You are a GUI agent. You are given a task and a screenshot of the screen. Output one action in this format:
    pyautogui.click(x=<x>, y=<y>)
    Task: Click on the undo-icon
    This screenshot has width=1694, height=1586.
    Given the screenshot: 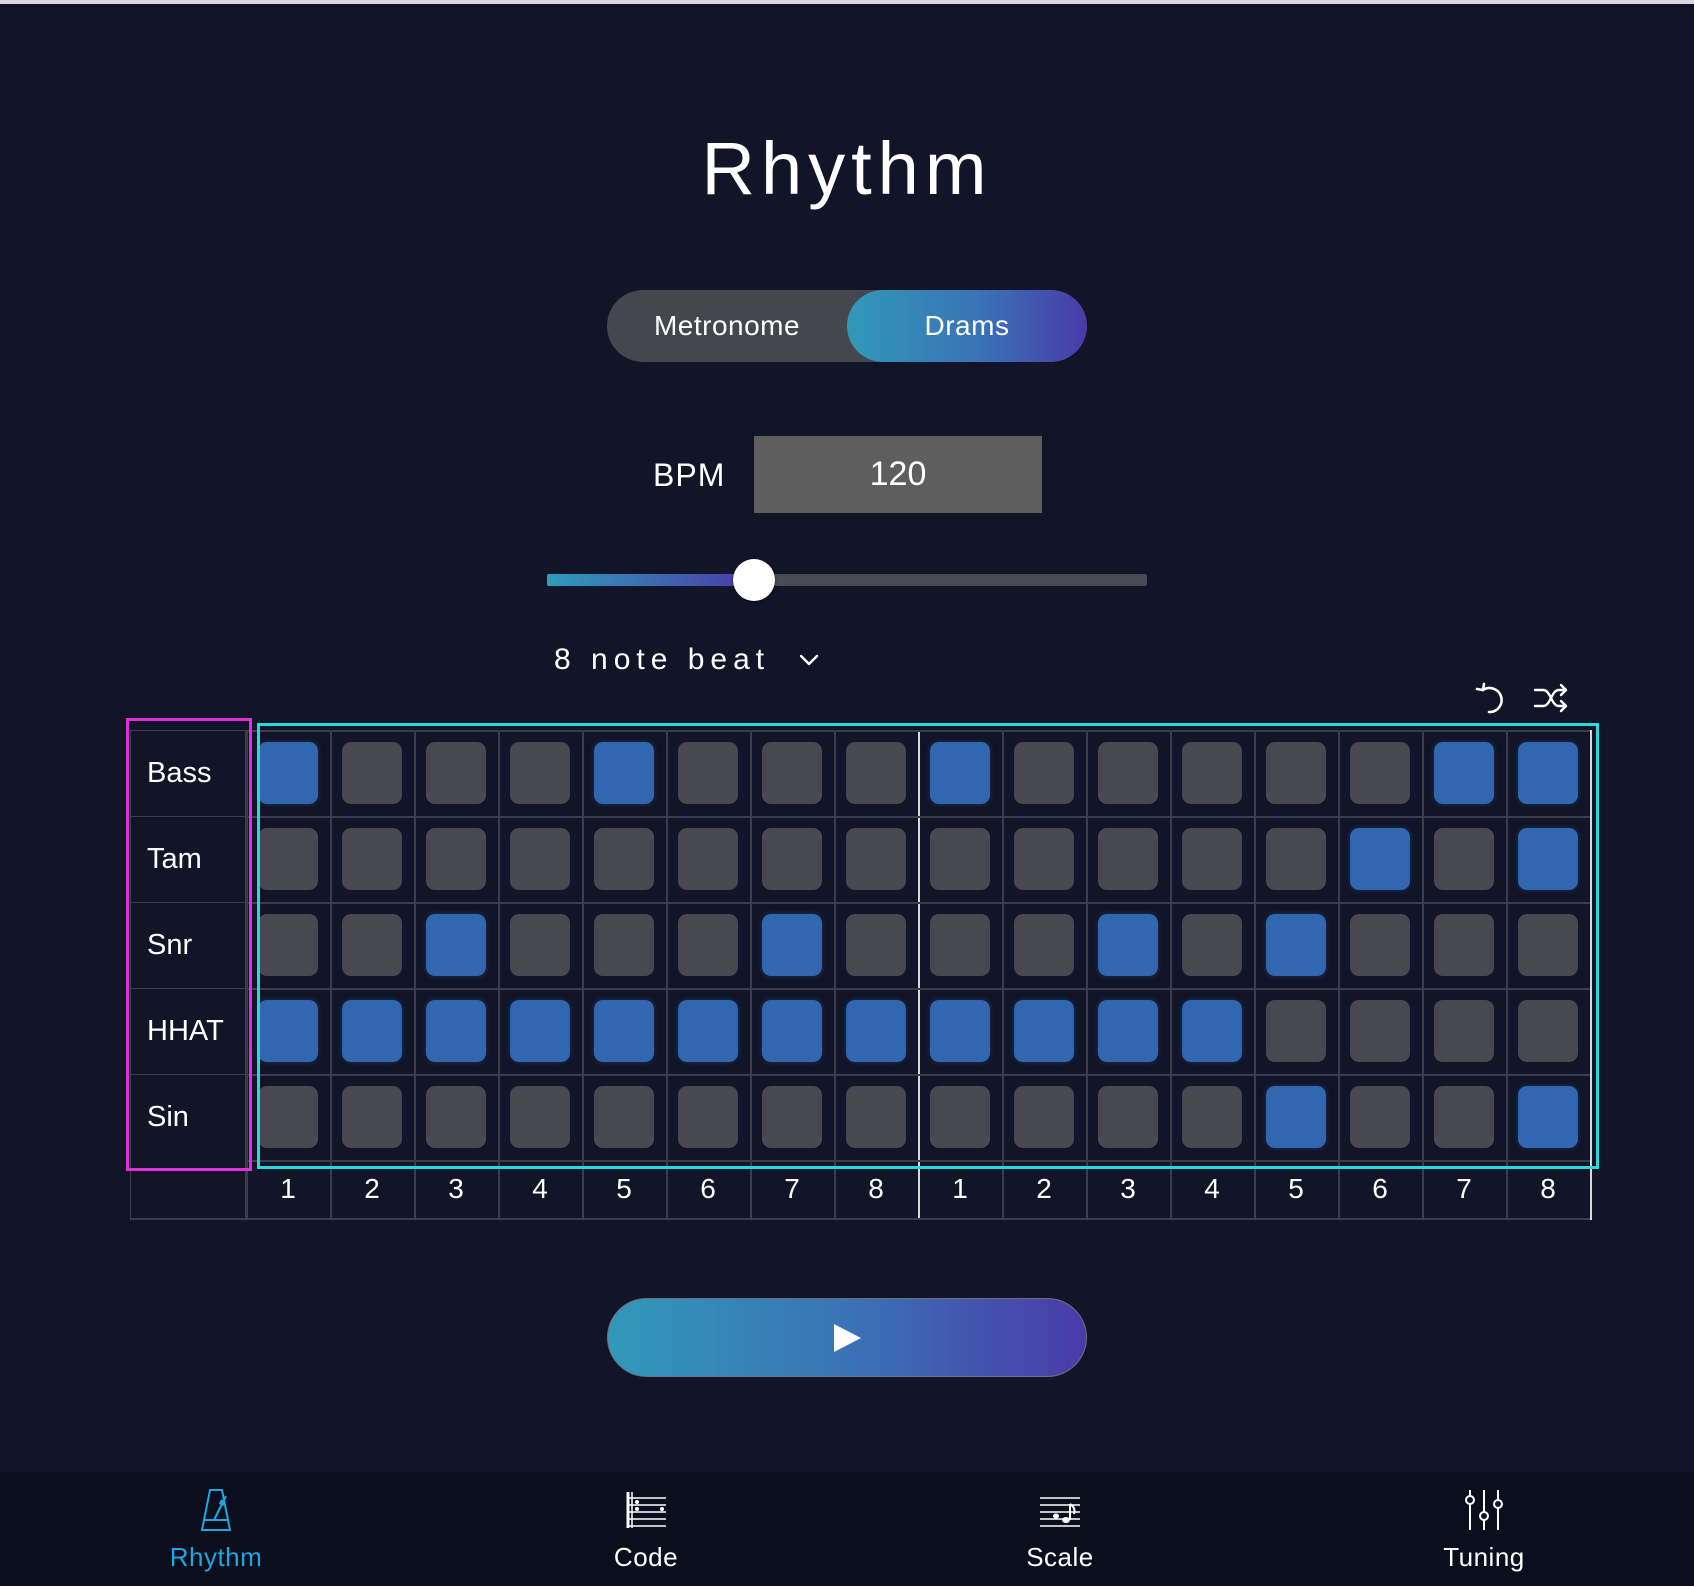 What is the action you would take?
    pyautogui.click(x=1492, y=698)
    